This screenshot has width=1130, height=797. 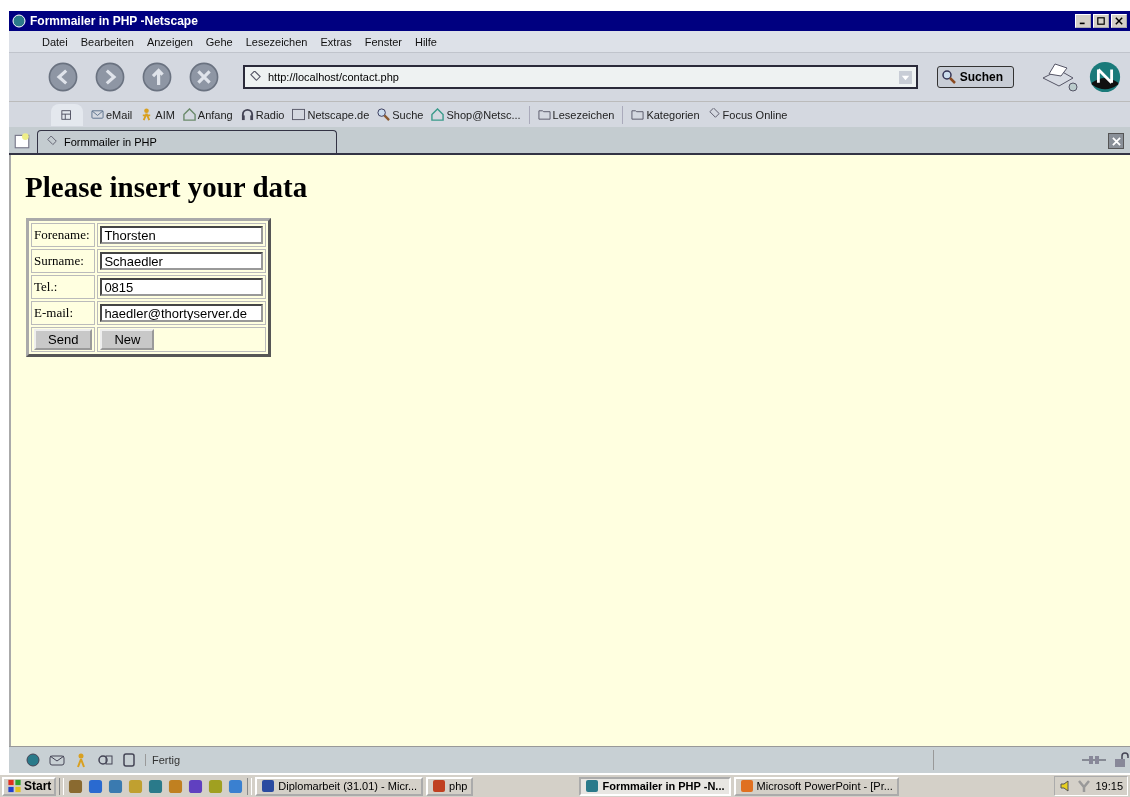 I want to click on layout-icon, so click(x=67, y=114).